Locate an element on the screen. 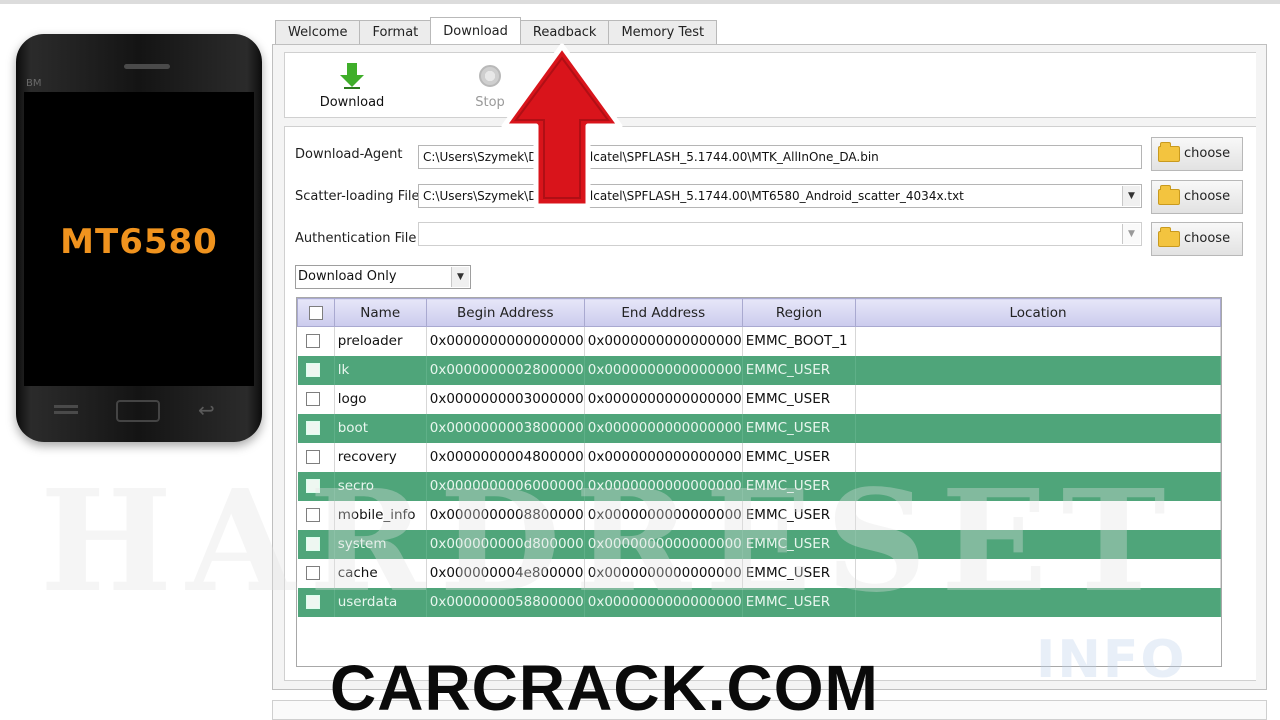 The width and height of the screenshot is (1280, 720). tab-memory-test: Memory Test is located at coordinates (663, 32).